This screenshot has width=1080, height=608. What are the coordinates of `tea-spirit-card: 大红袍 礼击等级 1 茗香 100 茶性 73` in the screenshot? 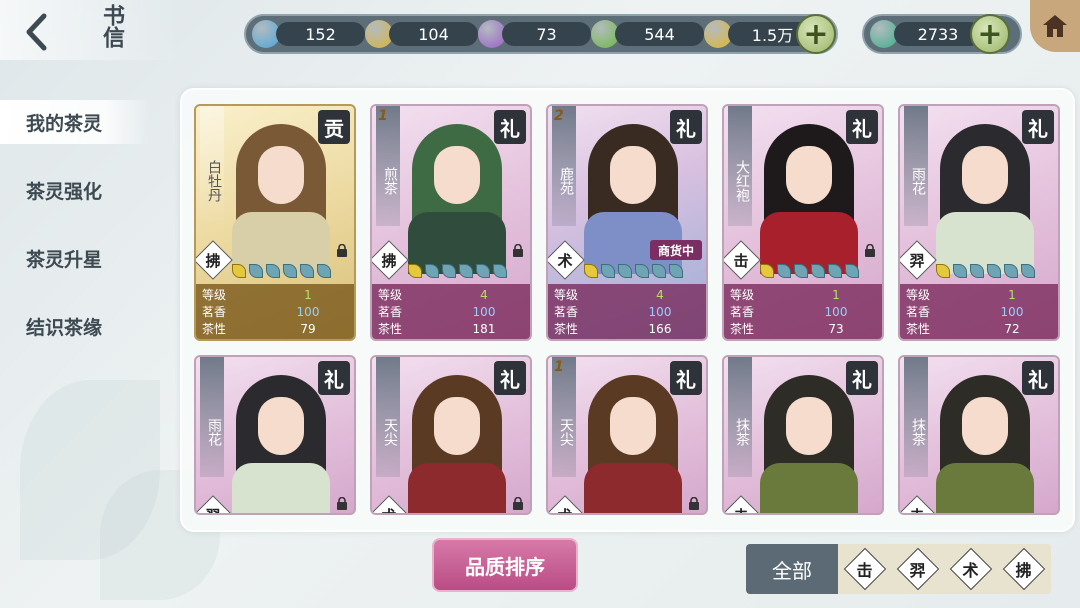 It's located at (803, 222).